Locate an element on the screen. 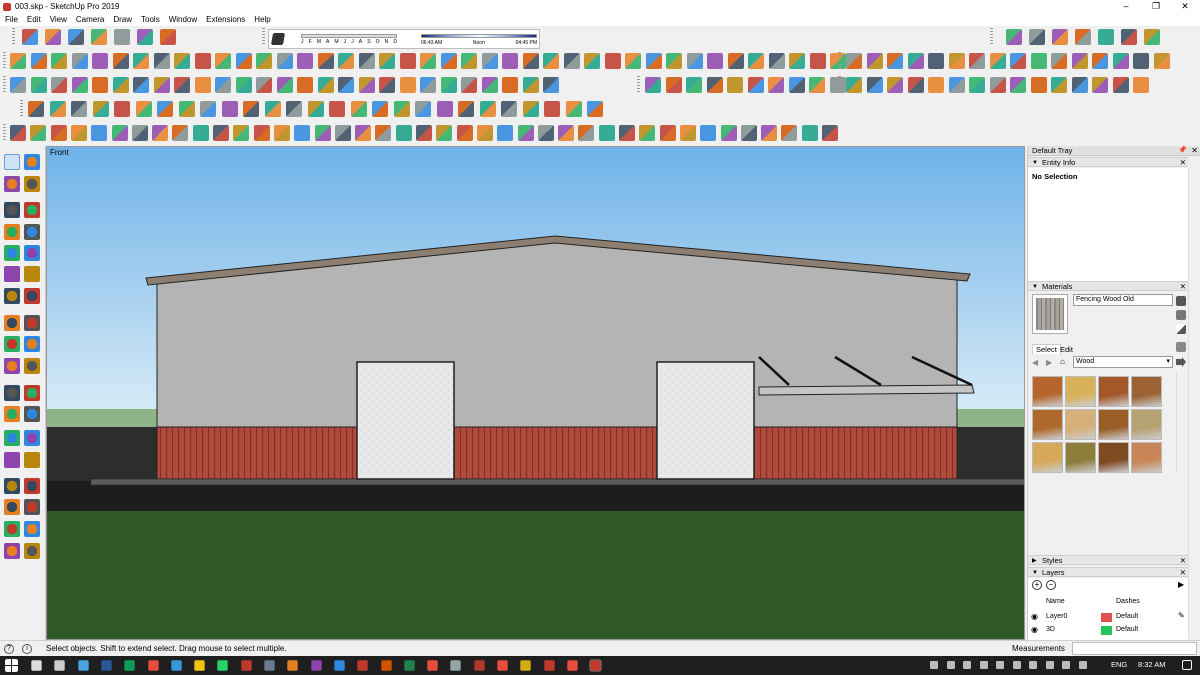 The width and height of the screenshot is (1200, 675). menu-file: File is located at coordinates (11, 20).